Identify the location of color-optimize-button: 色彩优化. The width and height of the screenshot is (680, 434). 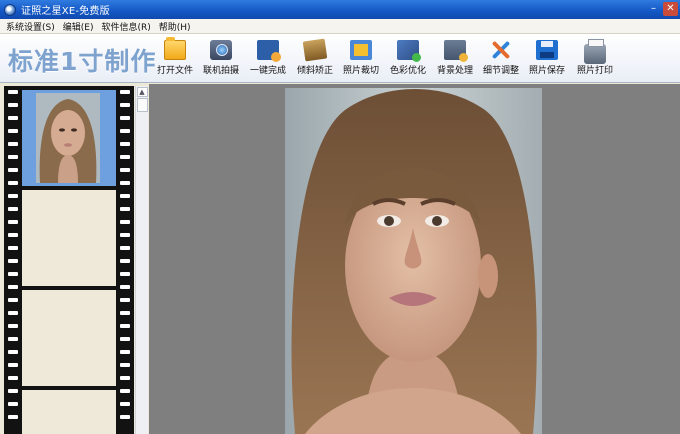
(408, 60).